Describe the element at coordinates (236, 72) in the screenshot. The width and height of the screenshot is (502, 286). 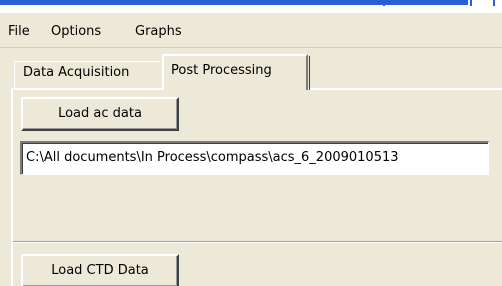
I see `tab-post-processing: Post Processing` at that location.